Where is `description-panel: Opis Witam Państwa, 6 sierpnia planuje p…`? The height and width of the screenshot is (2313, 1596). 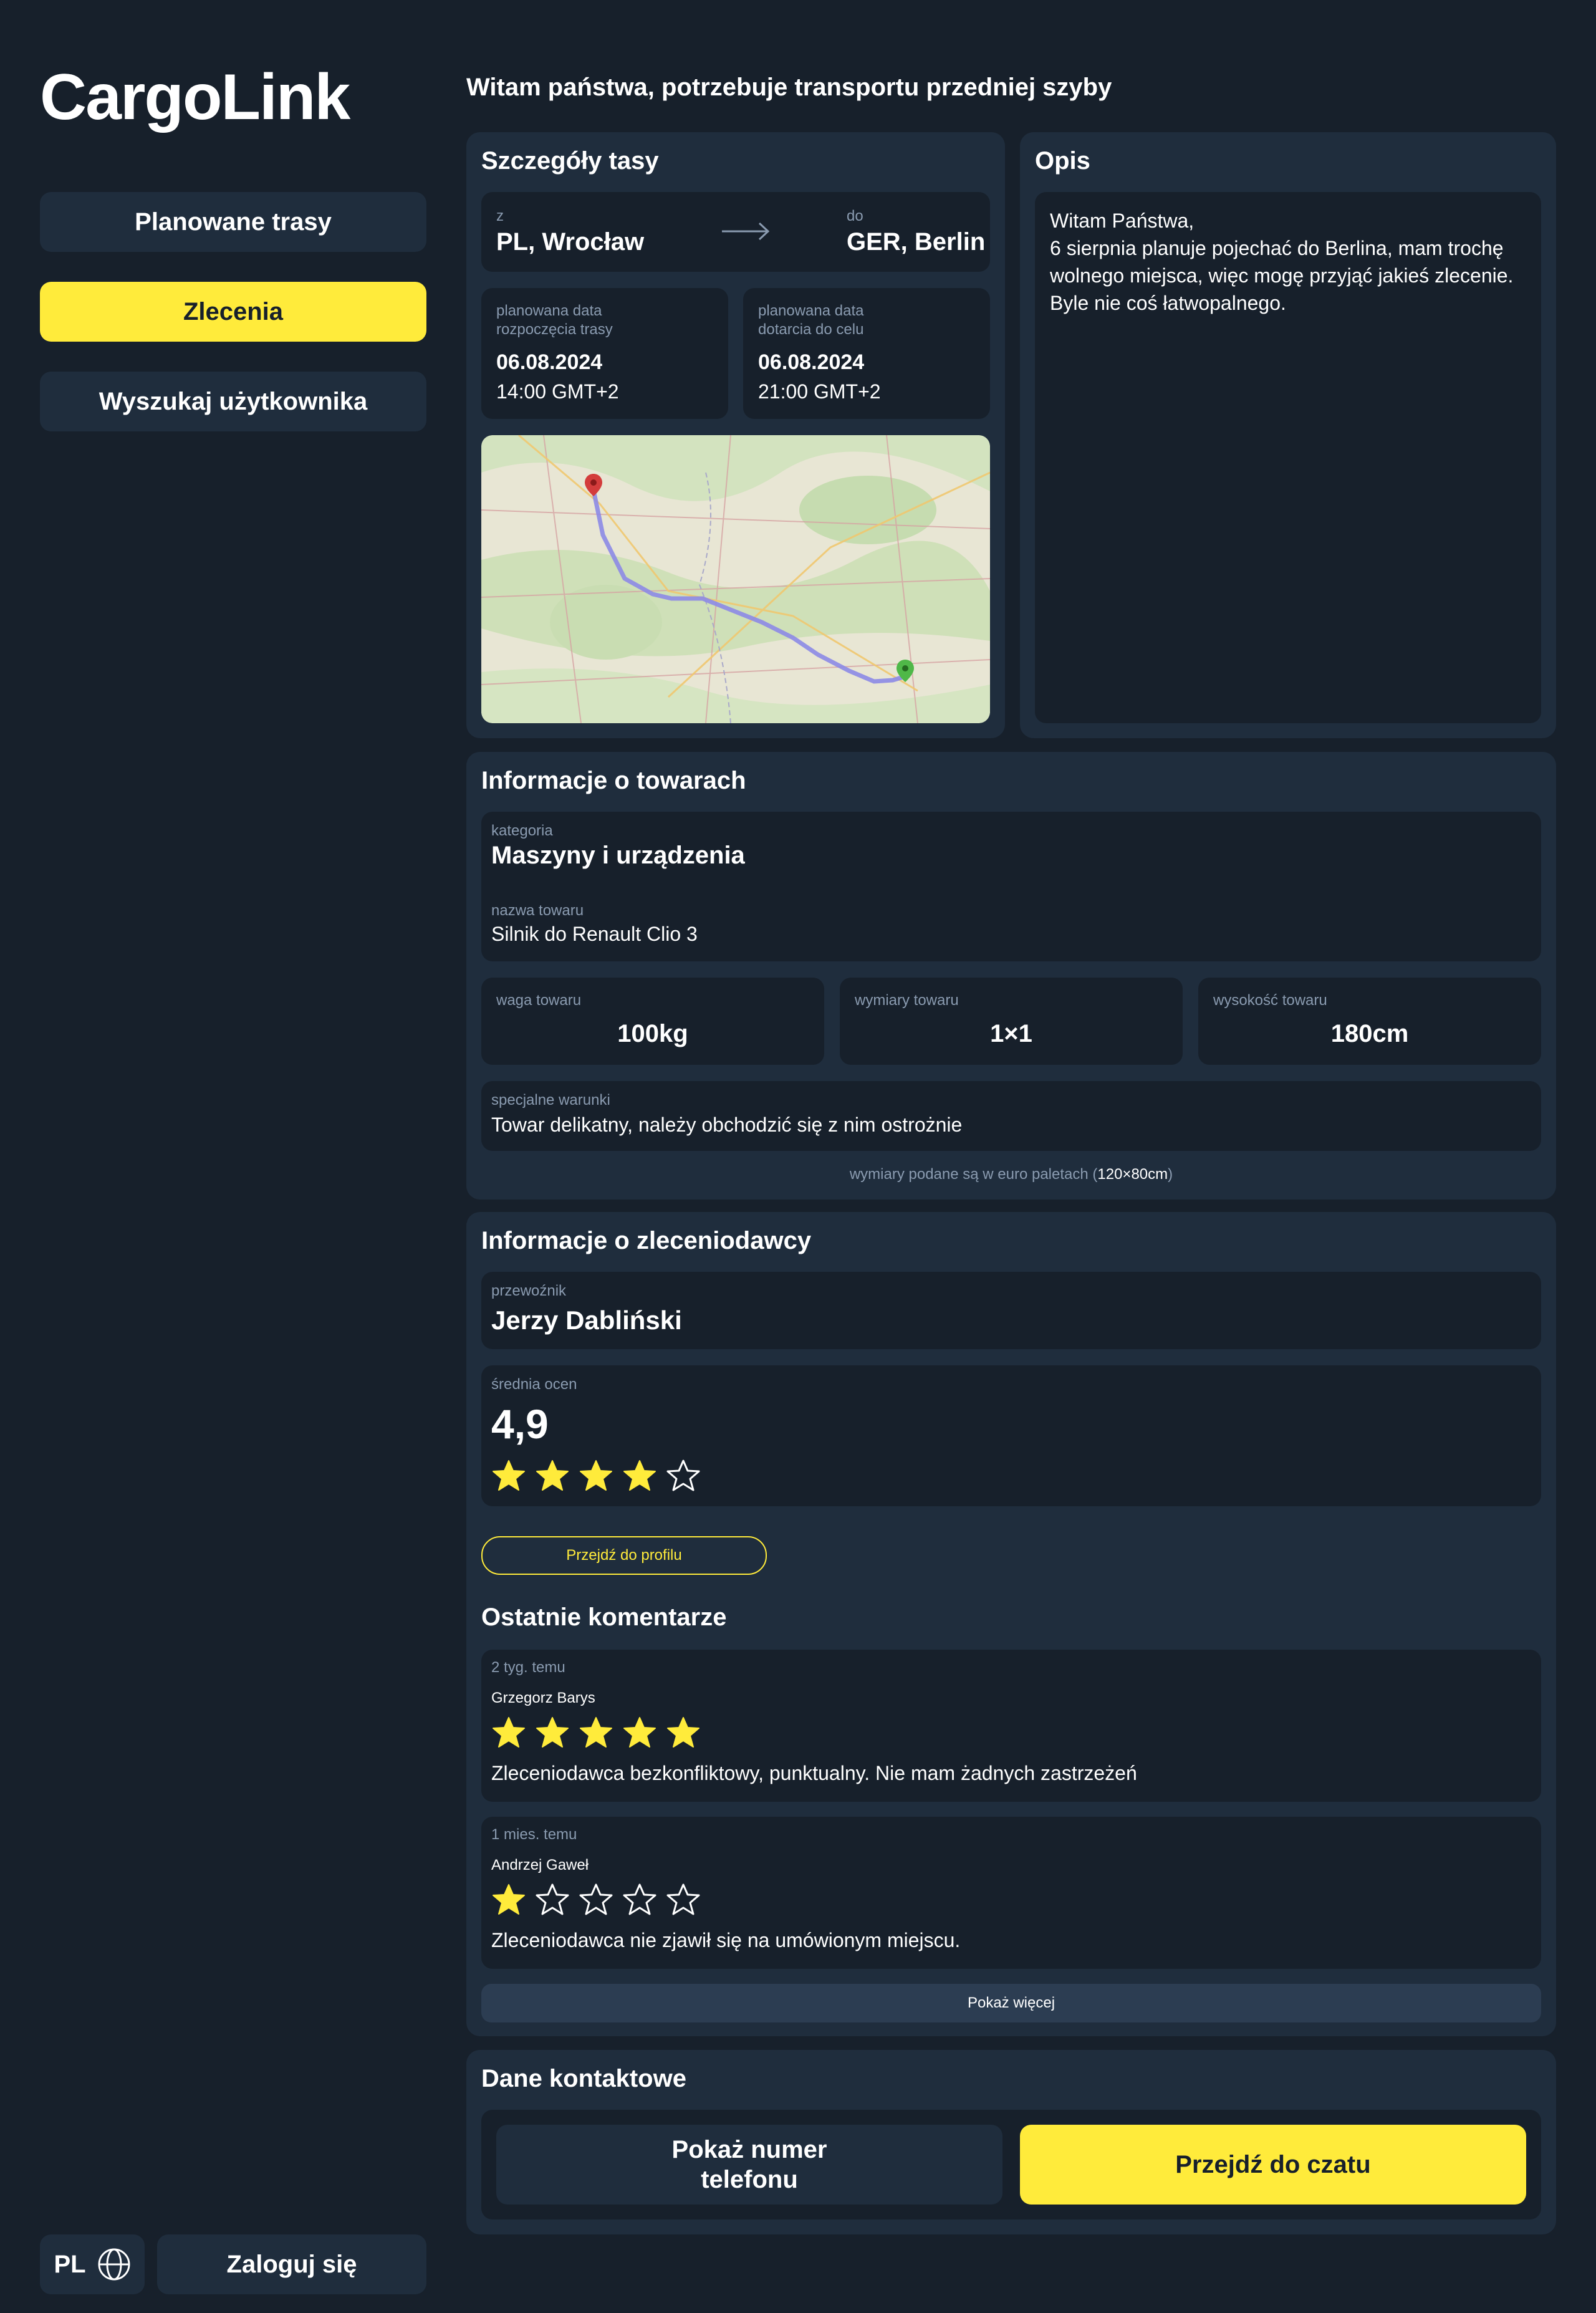
description-panel: Opis Witam Państwa, 6 sierpnia planuje p… is located at coordinates (1288, 435).